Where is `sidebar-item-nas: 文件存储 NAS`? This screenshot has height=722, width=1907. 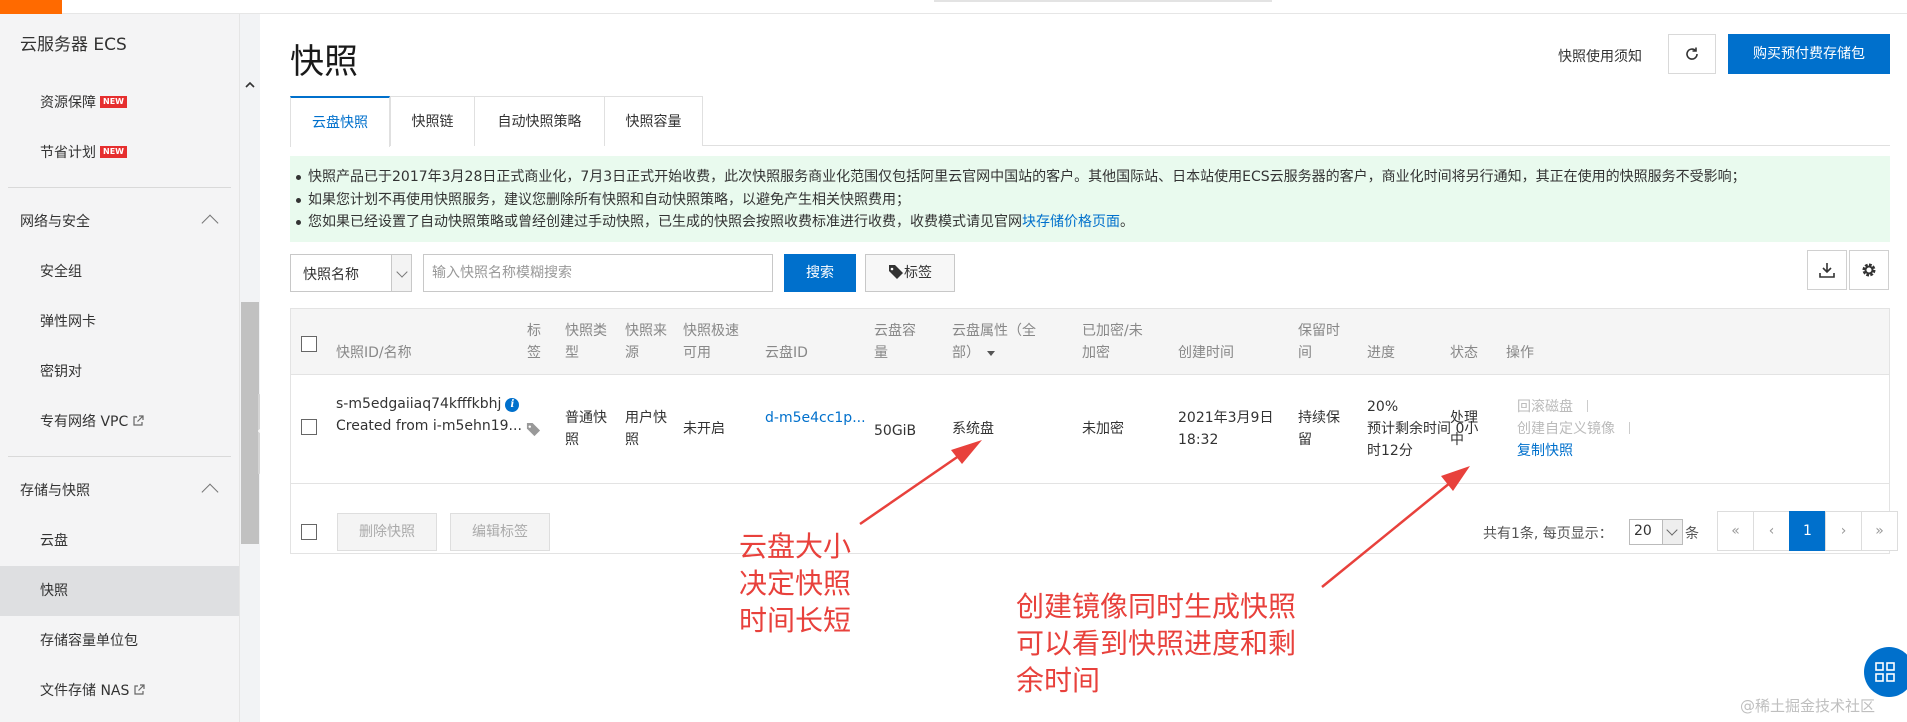
sidebar-item-nas: 文件存储 NAS is located at coordinates (119, 691).